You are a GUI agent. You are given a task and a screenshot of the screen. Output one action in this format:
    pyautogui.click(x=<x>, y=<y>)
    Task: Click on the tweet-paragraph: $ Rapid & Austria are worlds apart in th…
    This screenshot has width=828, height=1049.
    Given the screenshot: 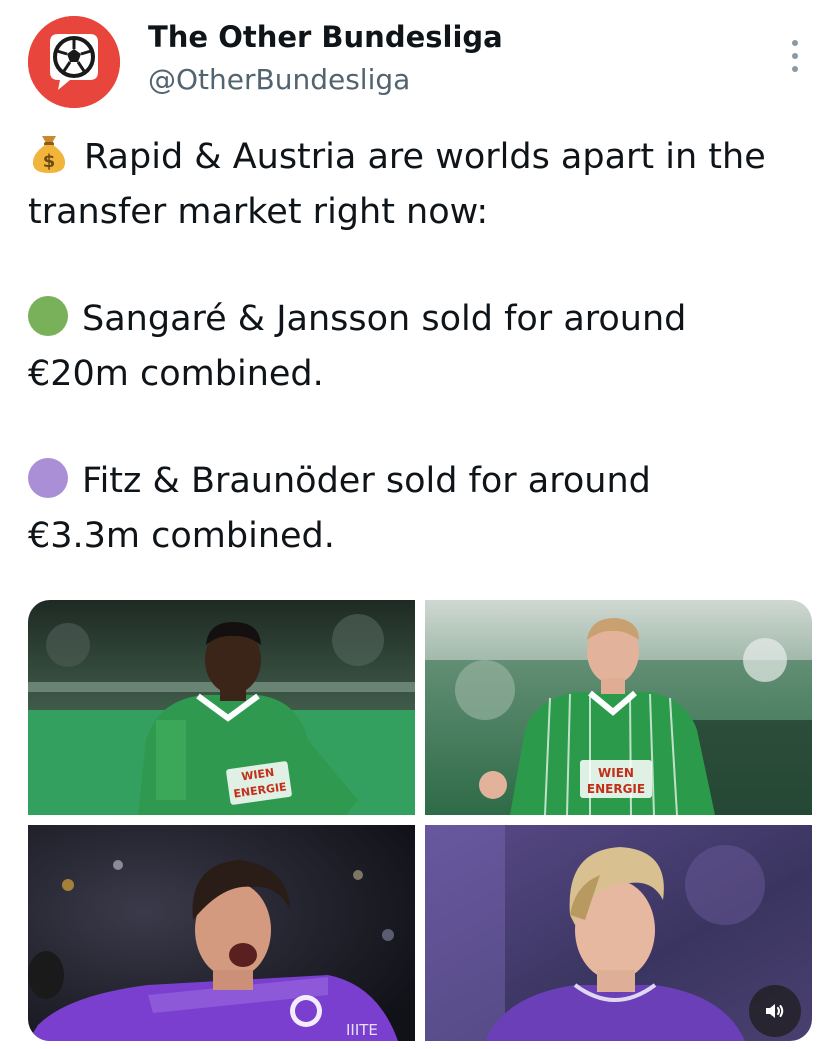 What is the action you would take?
    pyautogui.click(x=423, y=185)
    